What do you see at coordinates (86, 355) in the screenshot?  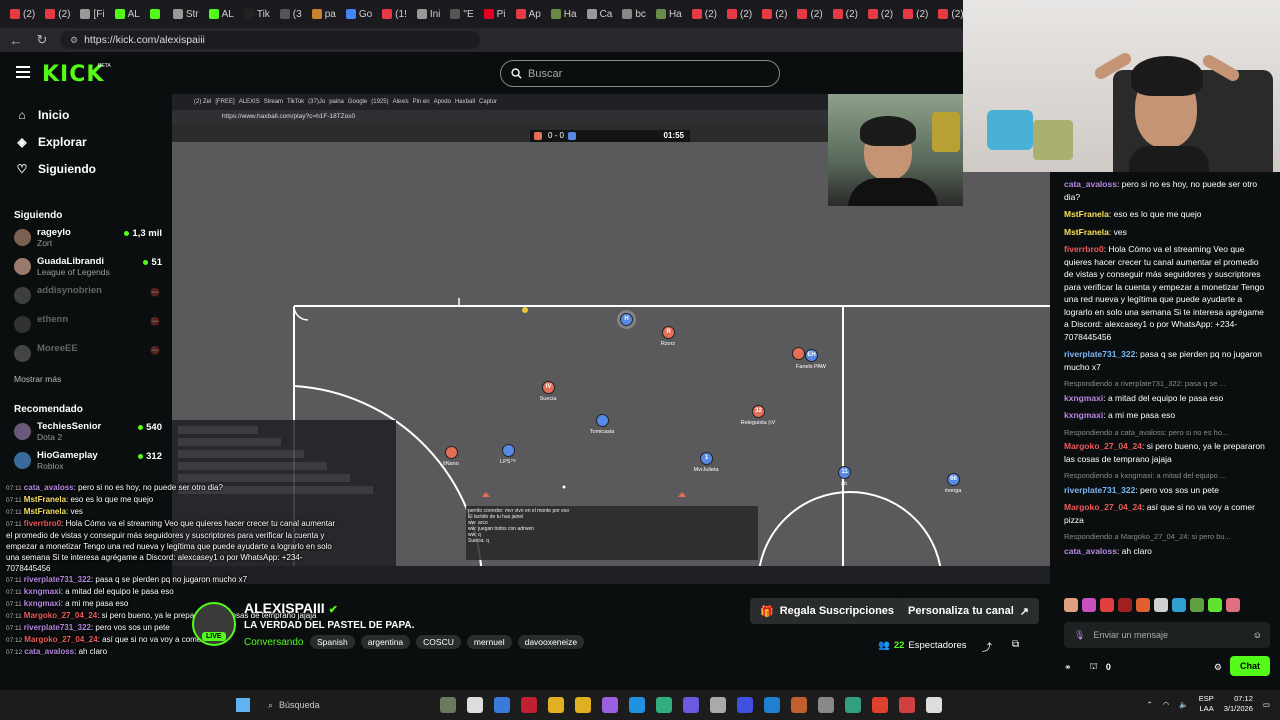 I see `sidebar-channel-moreeee: MoreeEE ⛔` at bounding box center [86, 355].